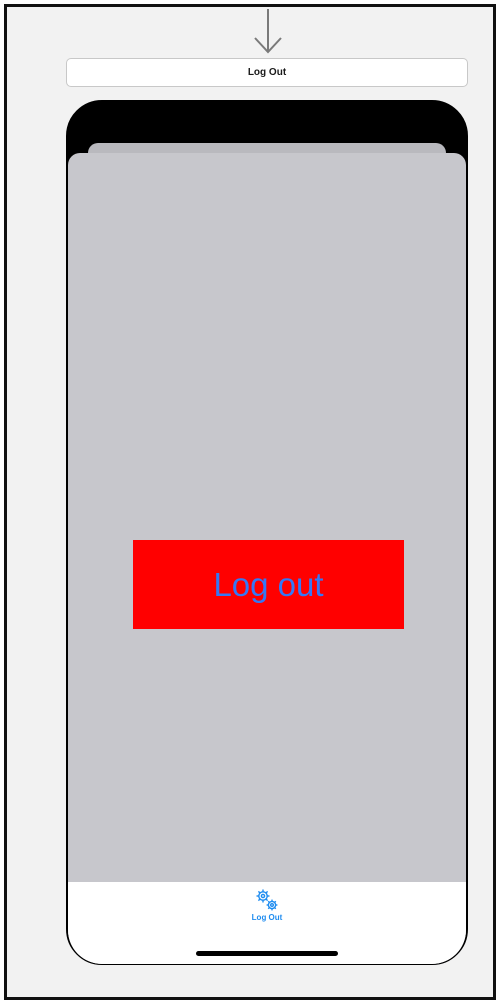  Describe the element at coordinates (268, 31) in the screenshot. I see `entry-point-arrow-icon` at that location.